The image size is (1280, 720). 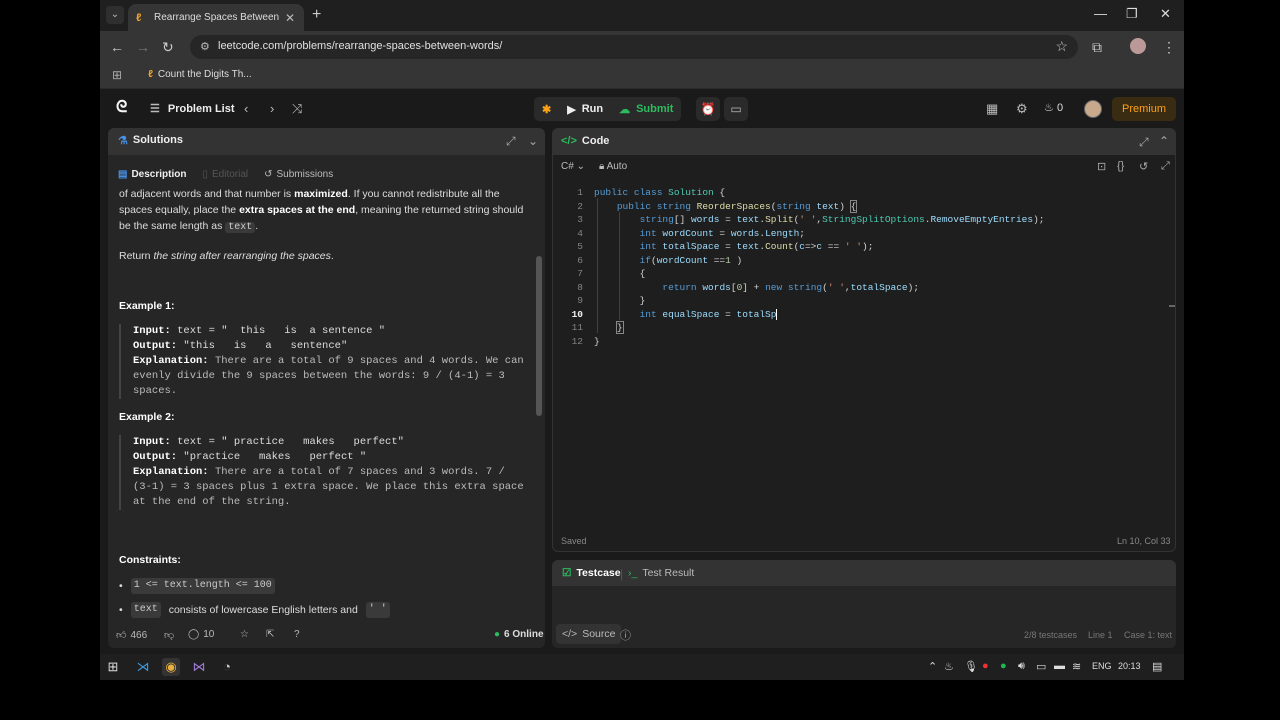 I want to click on layout-icon: ▦, so click(x=992, y=109).